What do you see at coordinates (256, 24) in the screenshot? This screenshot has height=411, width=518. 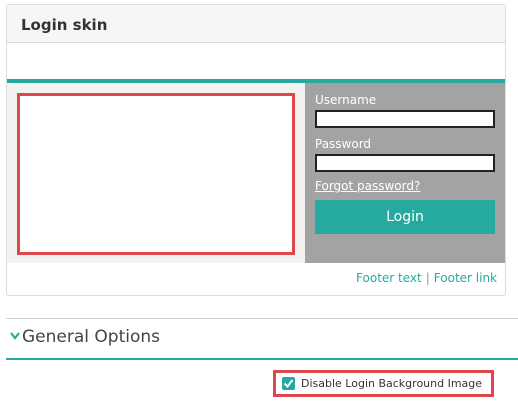 I see `panel-header: Login skin` at bounding box center [256, 24].